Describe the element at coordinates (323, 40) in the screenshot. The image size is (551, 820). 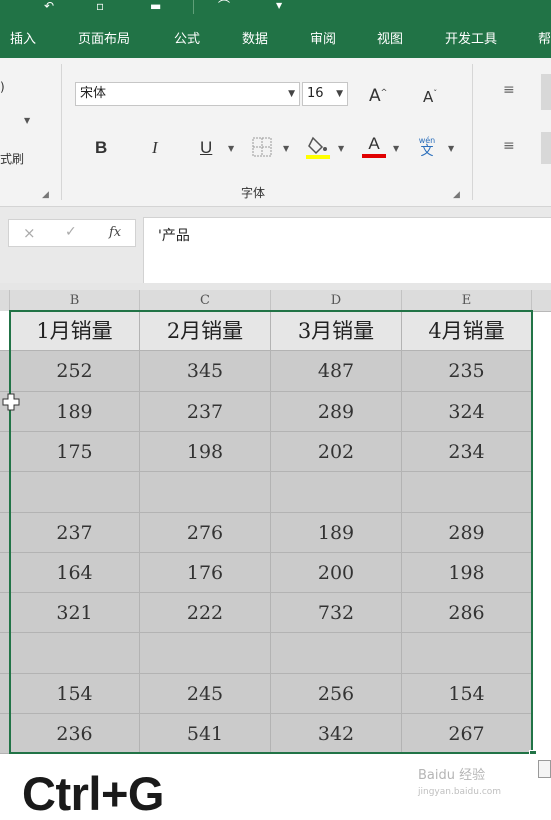
I see `tab-review: 审阅` at that location.